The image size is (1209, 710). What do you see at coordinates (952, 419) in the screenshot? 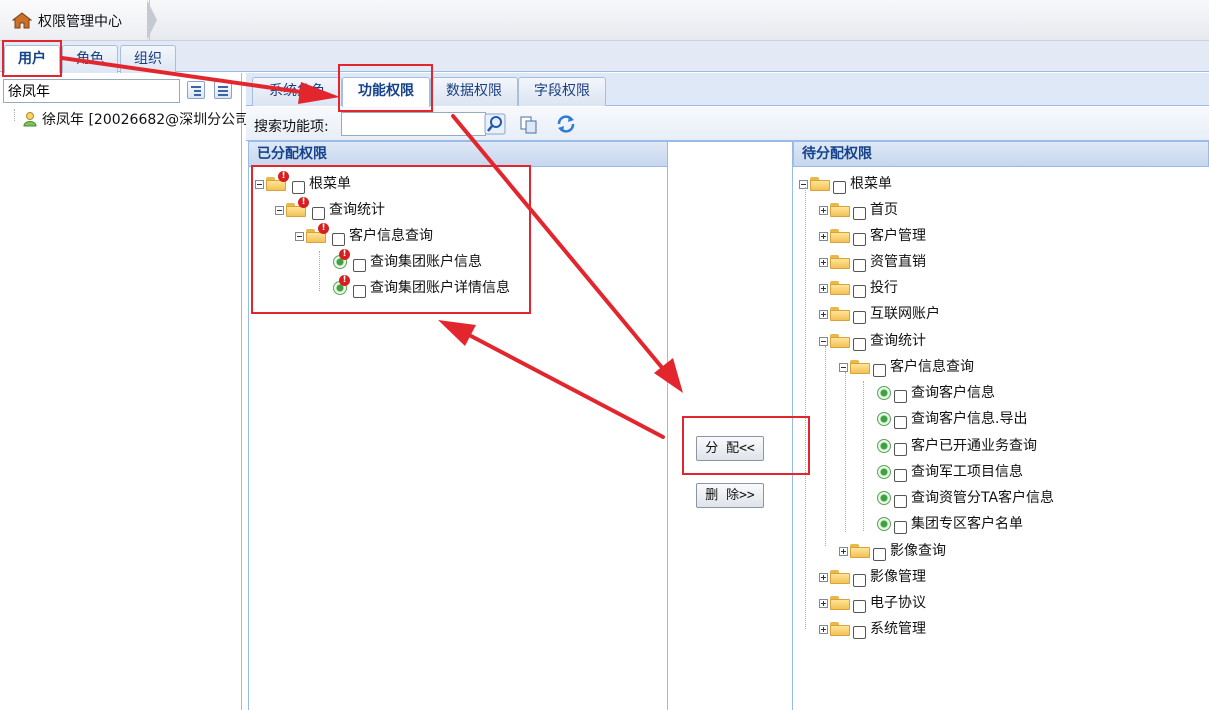
I see `tree-node: 查询客户信息.导出` at bounding box center [952, 419].